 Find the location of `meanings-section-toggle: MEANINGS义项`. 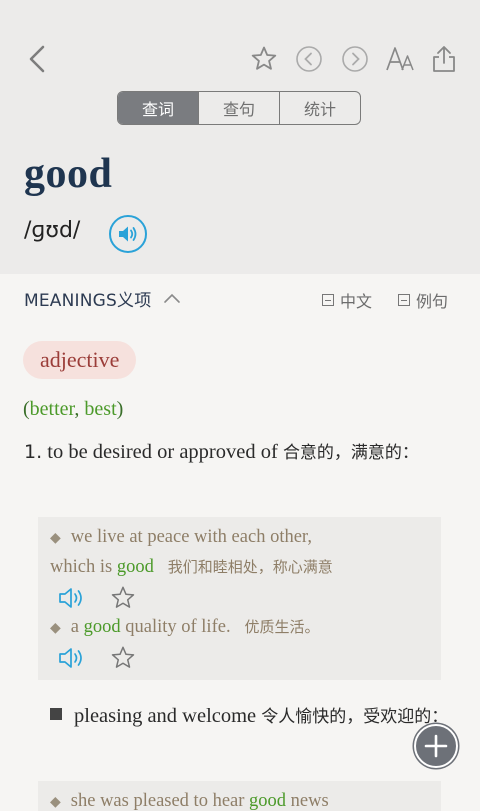

meanings-section-toggle: MEANINGS义项 is located at coordinates (102, 298).